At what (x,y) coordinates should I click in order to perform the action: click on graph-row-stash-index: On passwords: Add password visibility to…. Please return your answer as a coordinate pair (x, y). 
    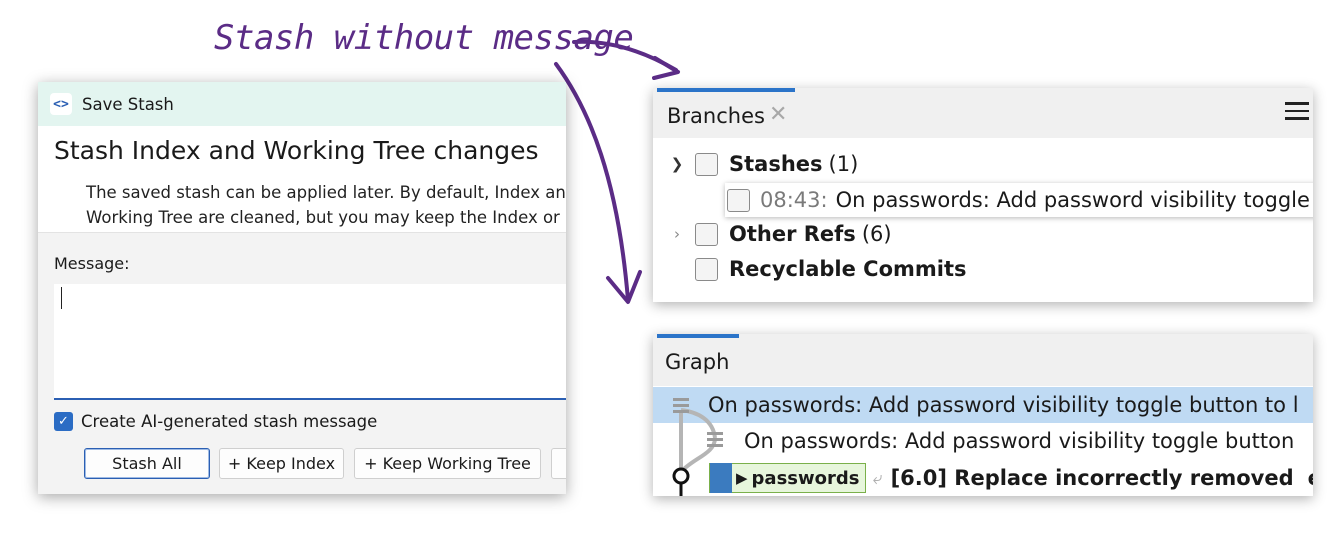
    Looking at the image, I should click on (983, 441).